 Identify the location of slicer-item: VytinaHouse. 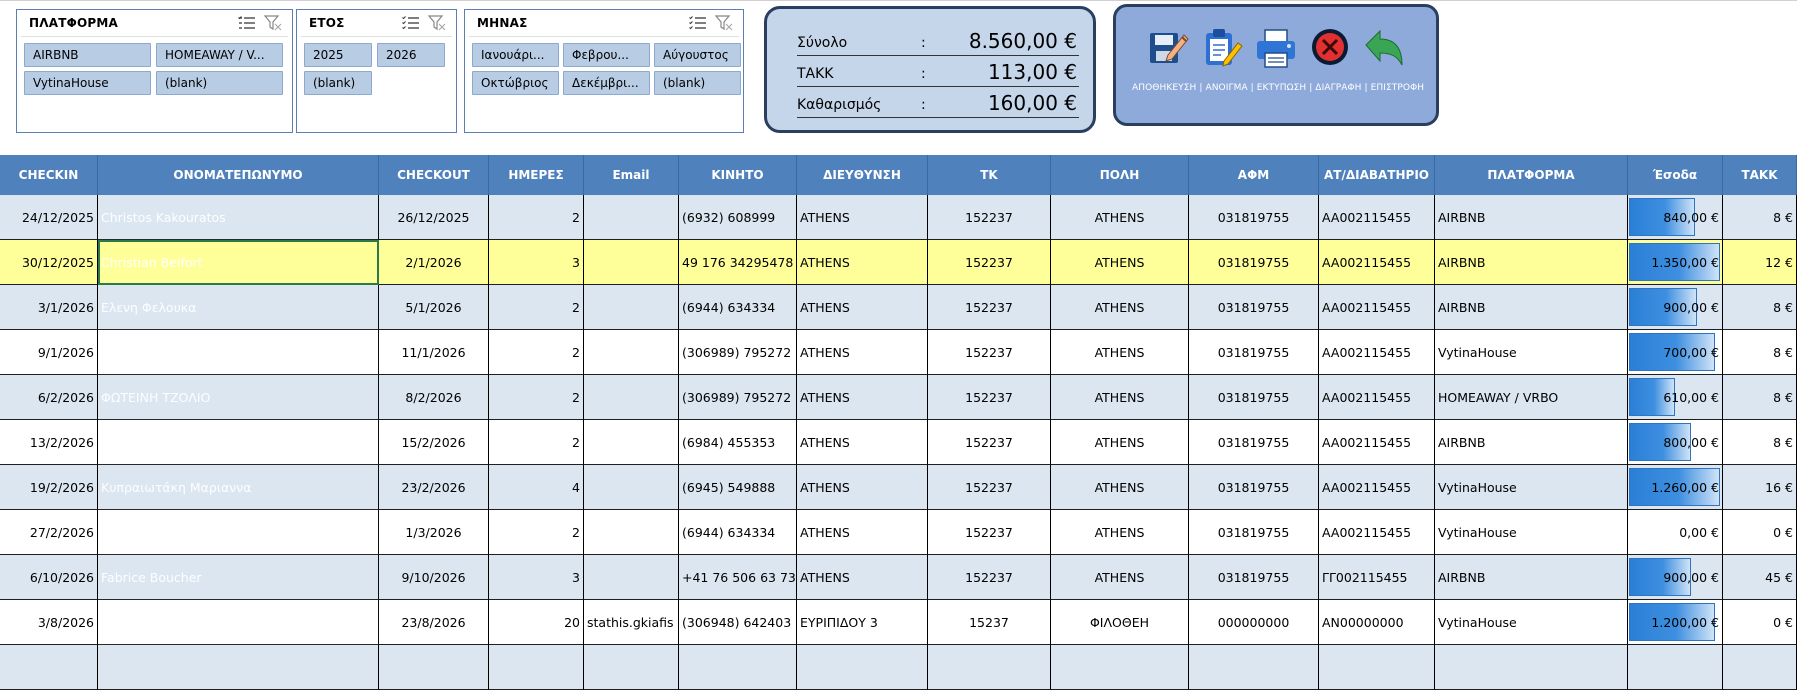
(87, 83).